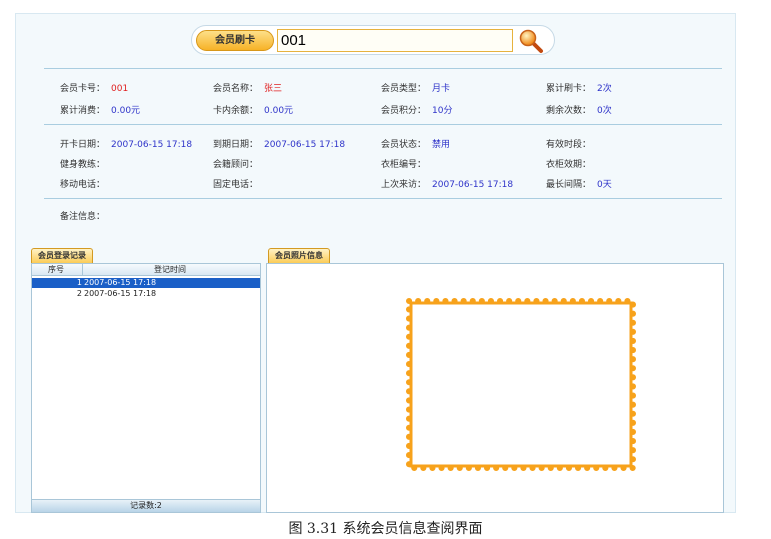 The width and height of the screenshot is (771, 539). I want to click on grid-header: 序号 登记时间, so click(146, 270).